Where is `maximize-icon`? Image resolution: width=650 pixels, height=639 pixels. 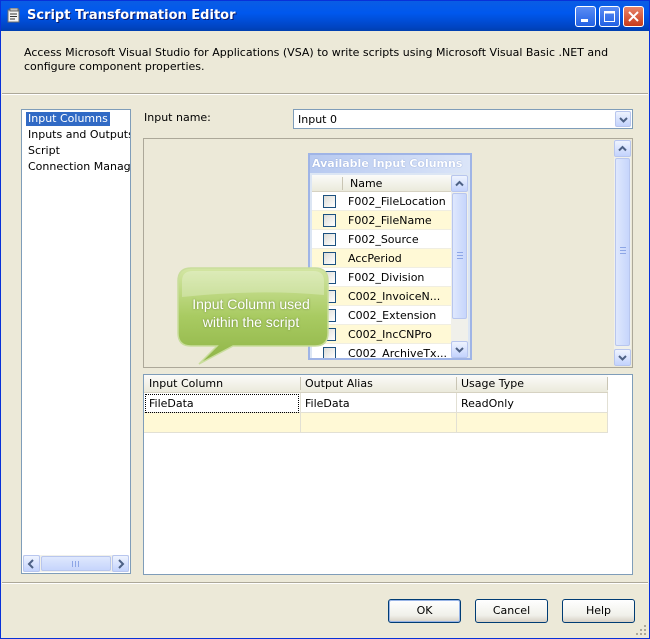 maximize-icon is located at coordinates (609, 16).